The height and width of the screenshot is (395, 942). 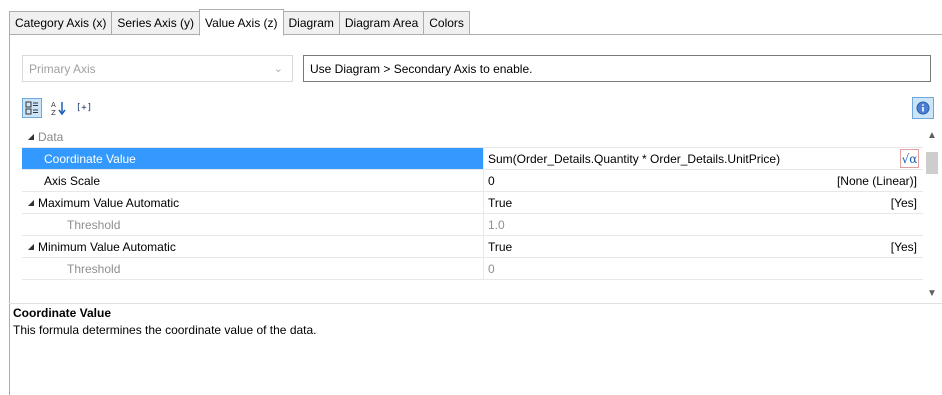 I want to click on property-value-field: 0, so click(x=703, y=268).